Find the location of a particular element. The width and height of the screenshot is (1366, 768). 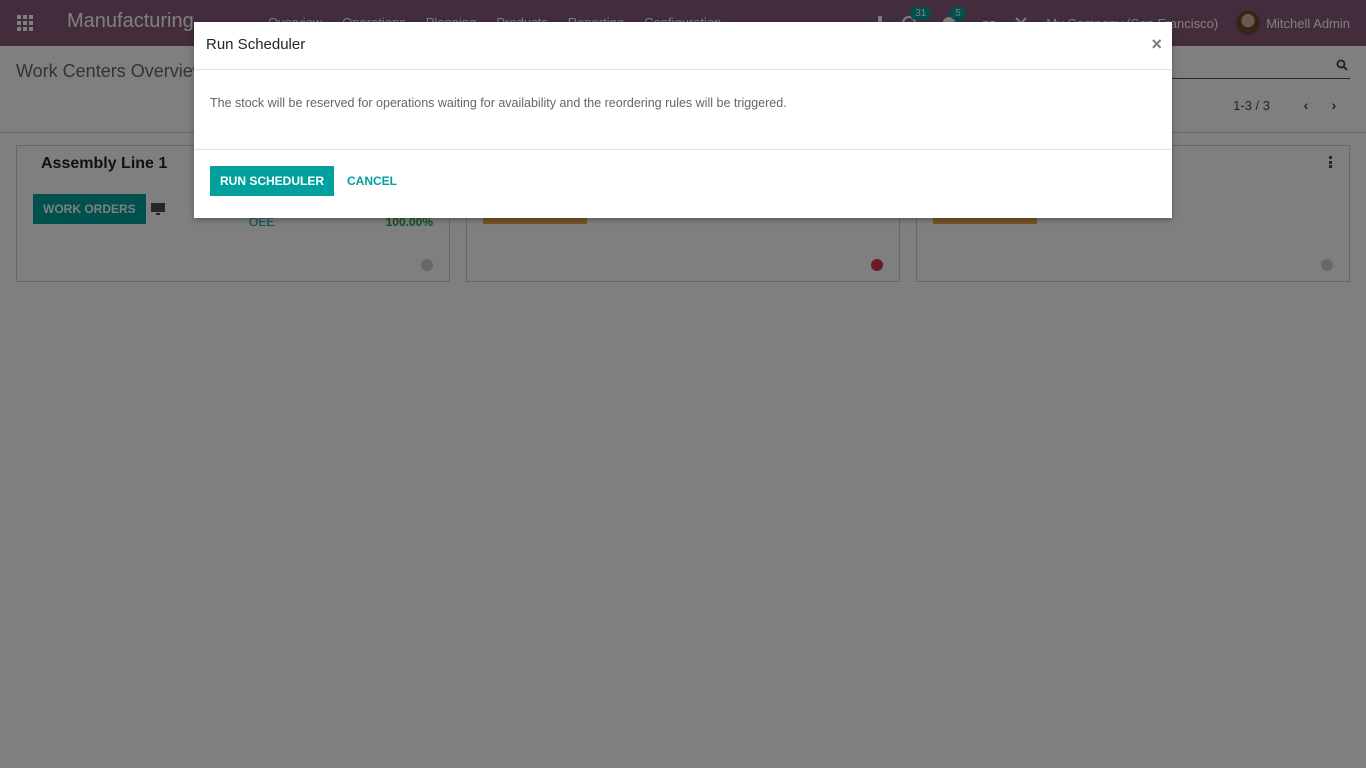

run-scheduler-button: RUN SCHEDULER is located at coordinates (272, 181).